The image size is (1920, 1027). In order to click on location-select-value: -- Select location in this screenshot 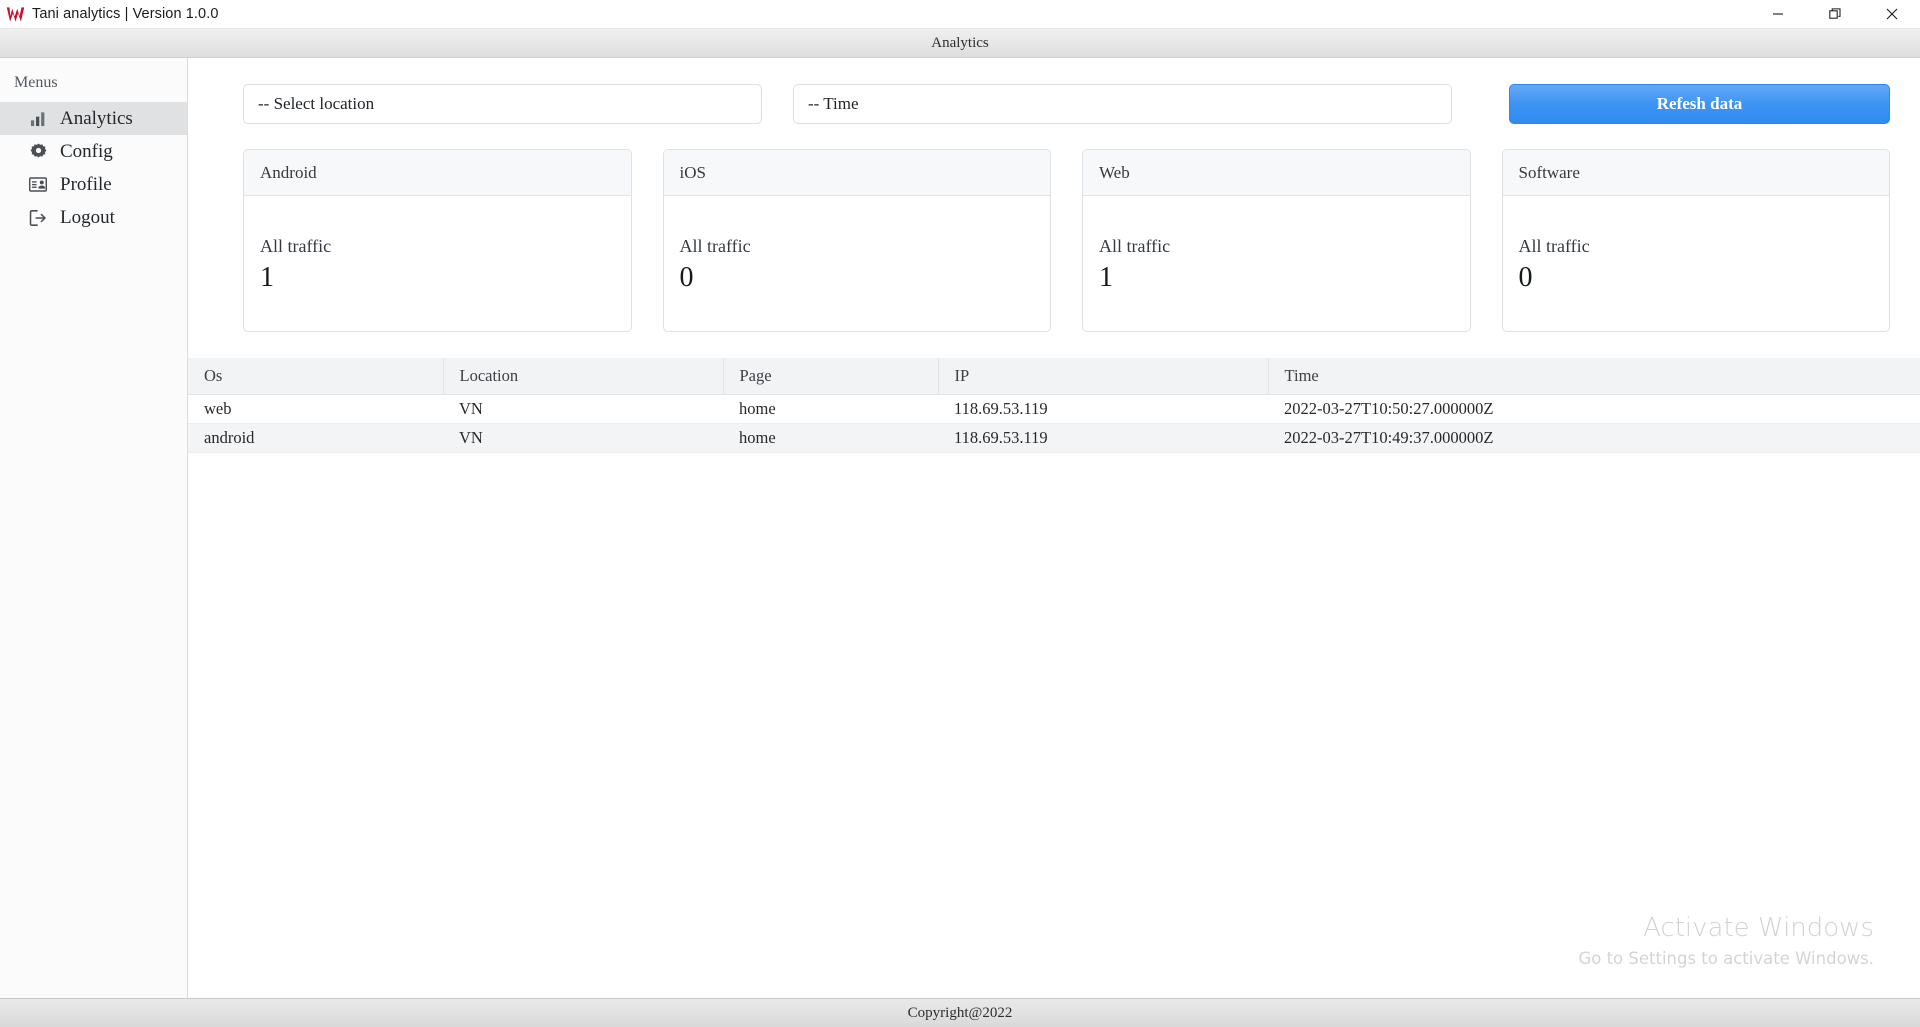, I will do `click(316, 103)`.